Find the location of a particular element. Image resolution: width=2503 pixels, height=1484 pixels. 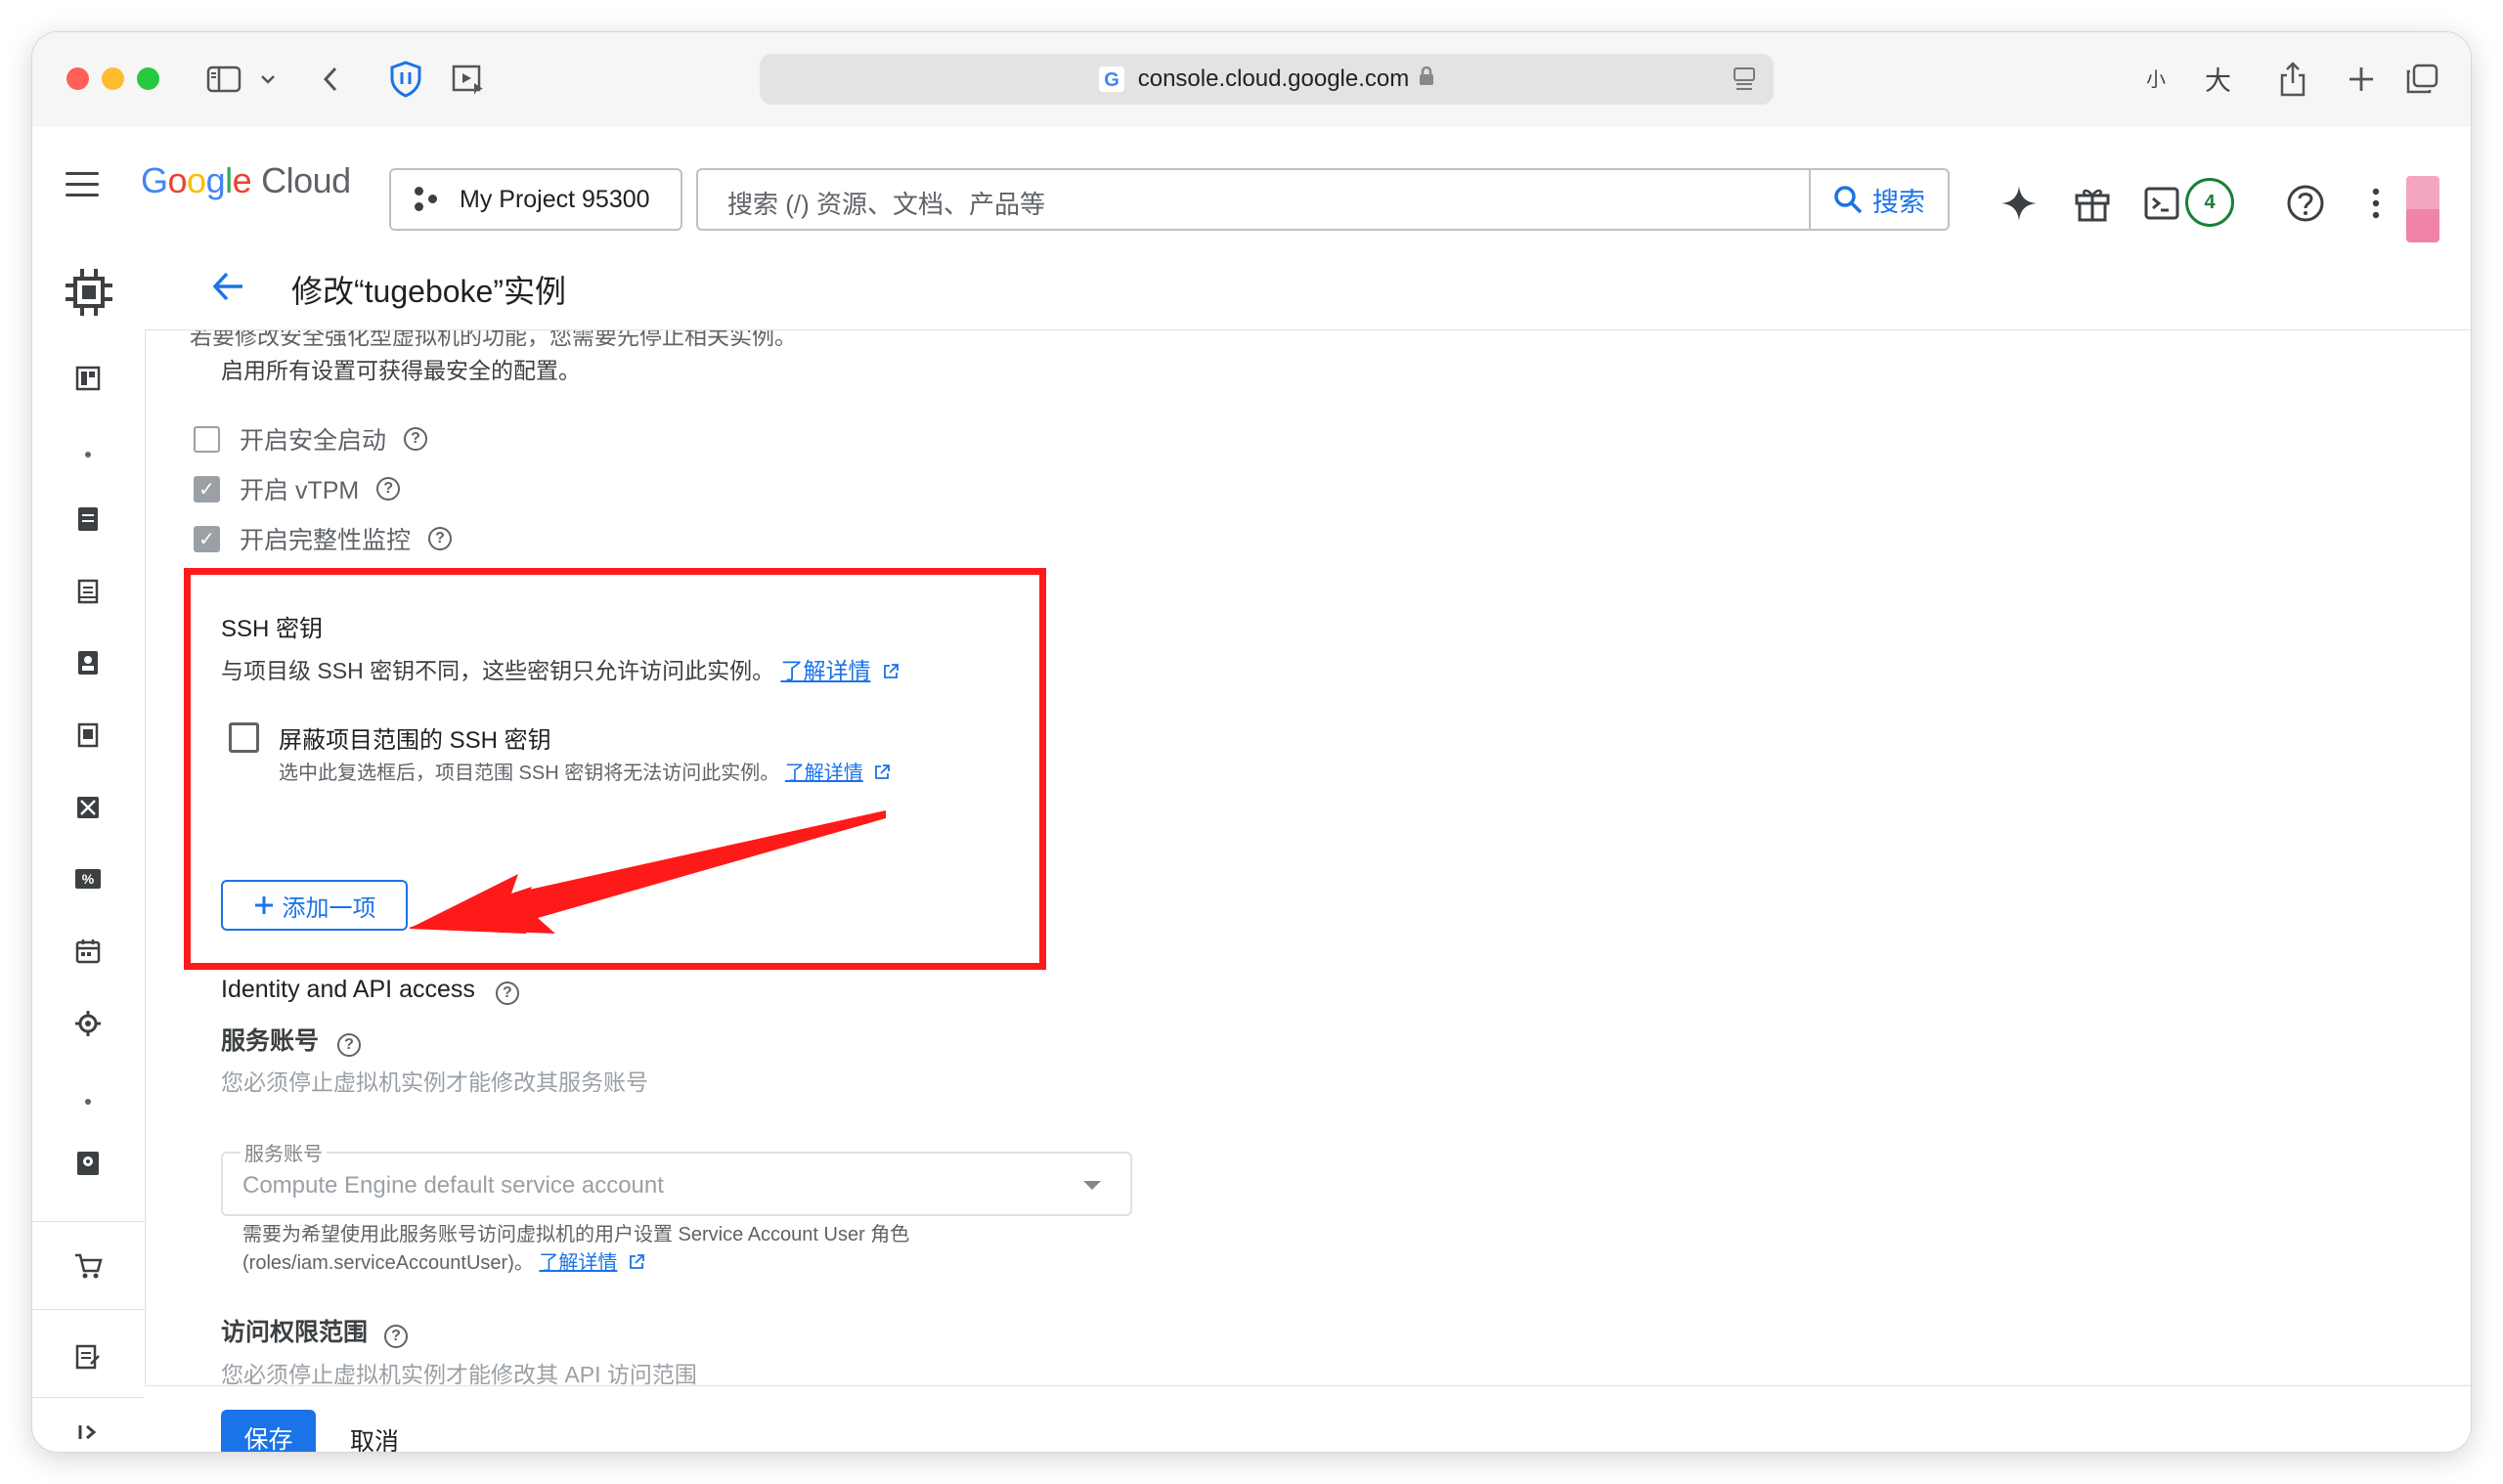

project-picker-button: My Project 95300 is located at coordinates (535, 199).